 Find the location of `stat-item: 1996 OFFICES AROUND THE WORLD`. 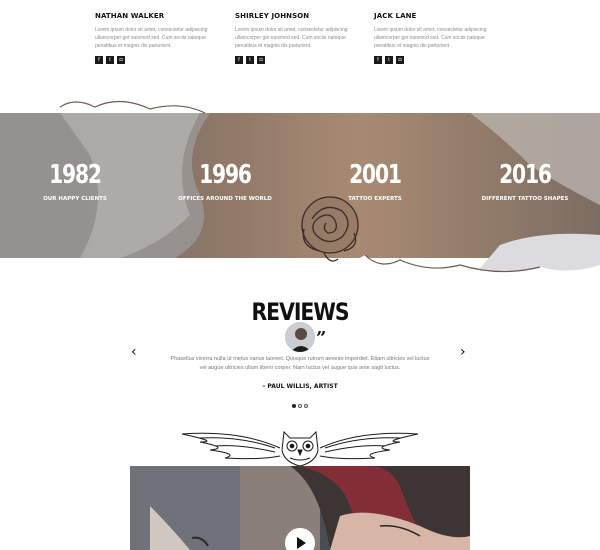

stat-item: 1996 OFFICES AROUND THE WORLD is located at coordinates (225, 181).